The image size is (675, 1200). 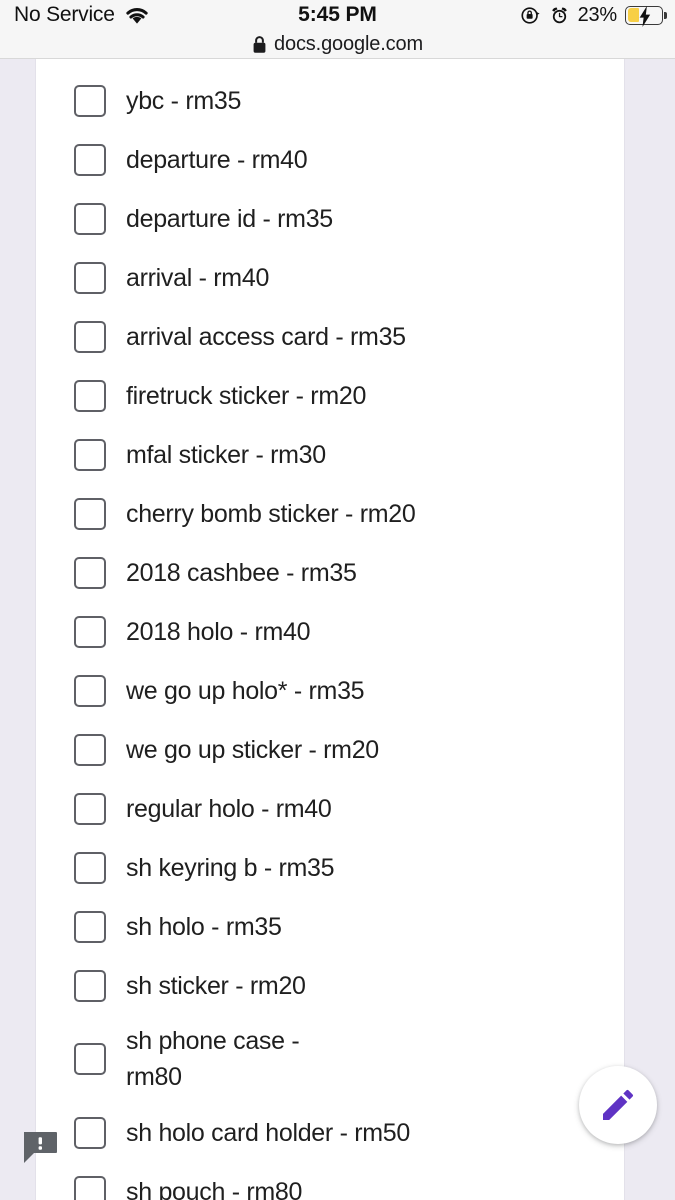 I want to click on battery-icon, so click(x=646, y=16).